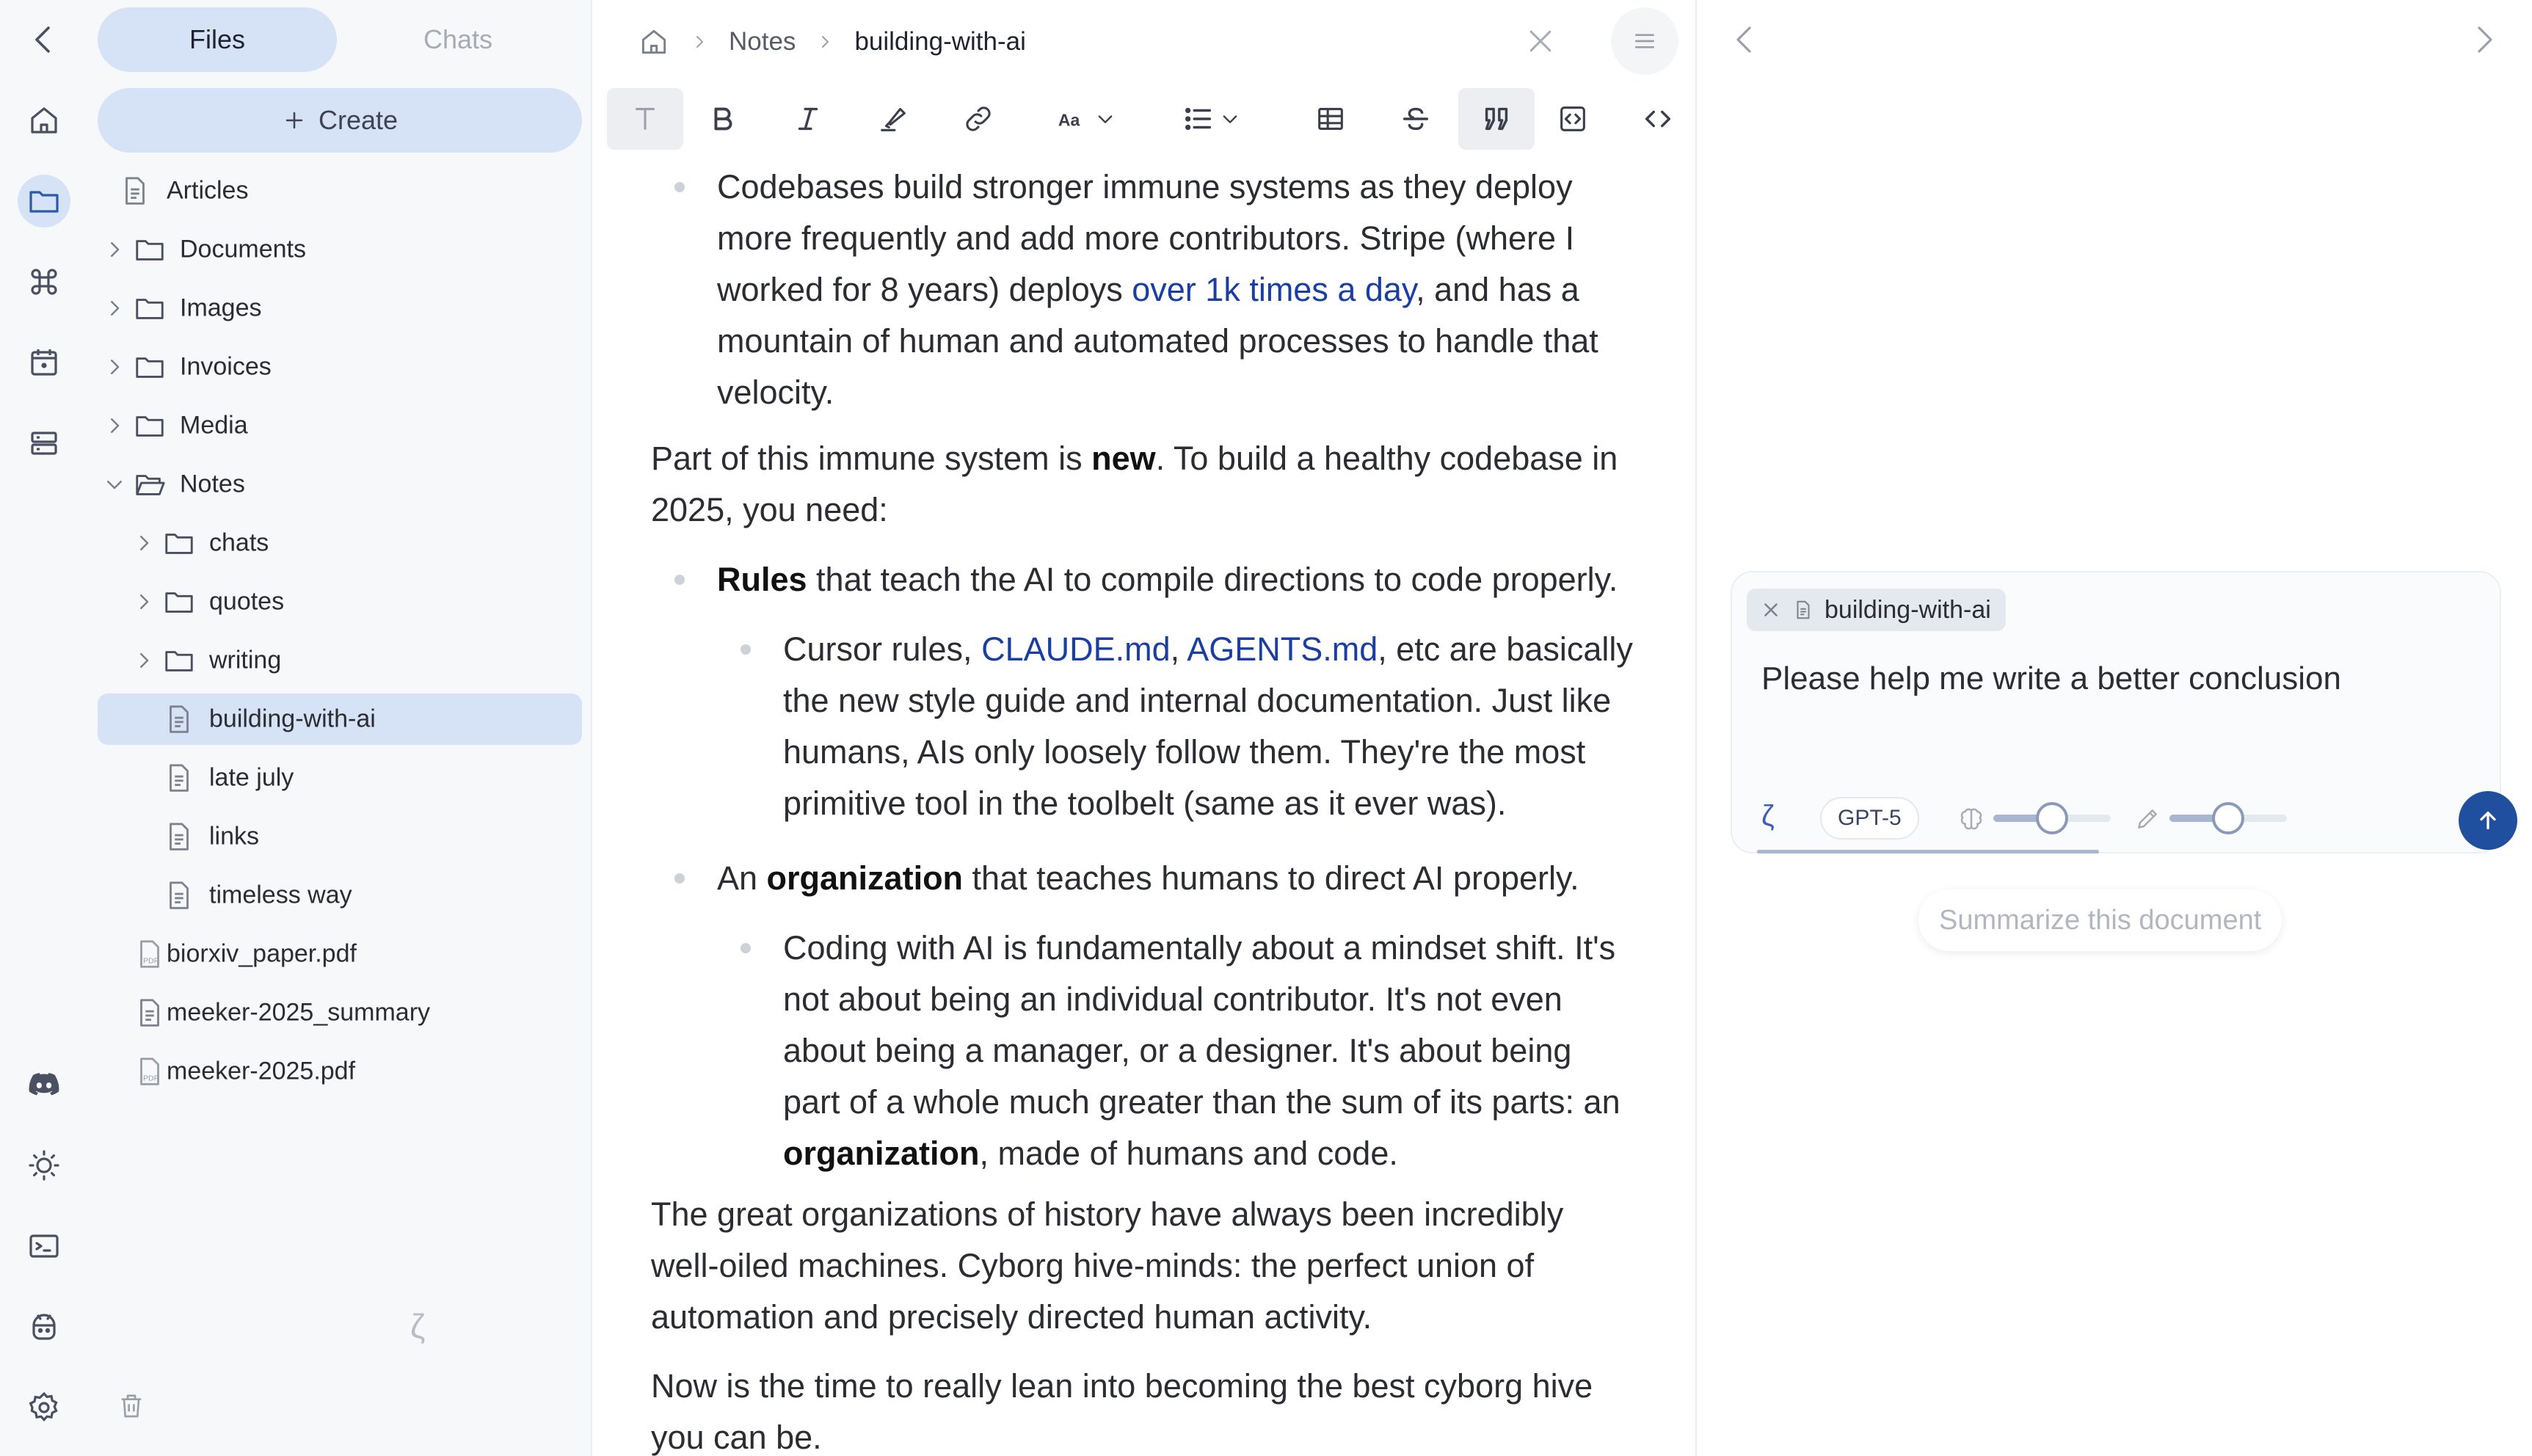 The width and height of the screenshot is (2532, 1456). Describe the element at coordinates (131, 1405) in the screenshot. I see `trash-icon` at that location.